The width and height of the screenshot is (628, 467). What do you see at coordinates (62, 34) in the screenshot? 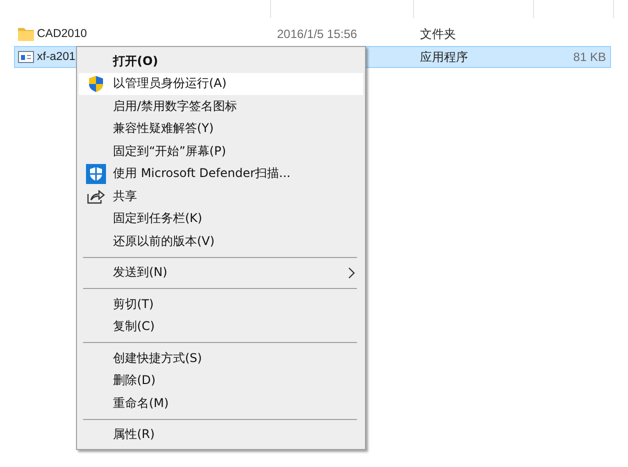
I see `file-name: CAD2010` at bounding box center [62, 34].